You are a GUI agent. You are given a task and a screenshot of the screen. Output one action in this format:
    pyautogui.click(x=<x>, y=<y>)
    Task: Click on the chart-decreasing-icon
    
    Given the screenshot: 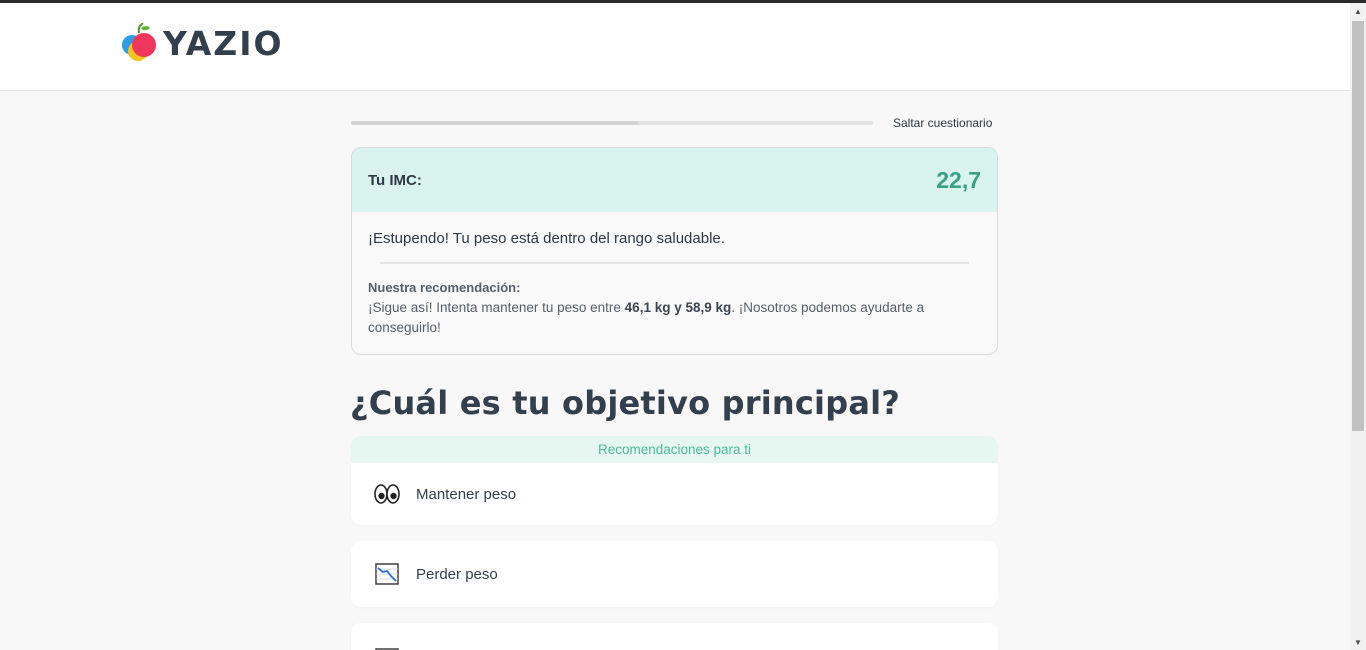 What is the action you would take?
    pyautogui.click(x=387, y=574)
    